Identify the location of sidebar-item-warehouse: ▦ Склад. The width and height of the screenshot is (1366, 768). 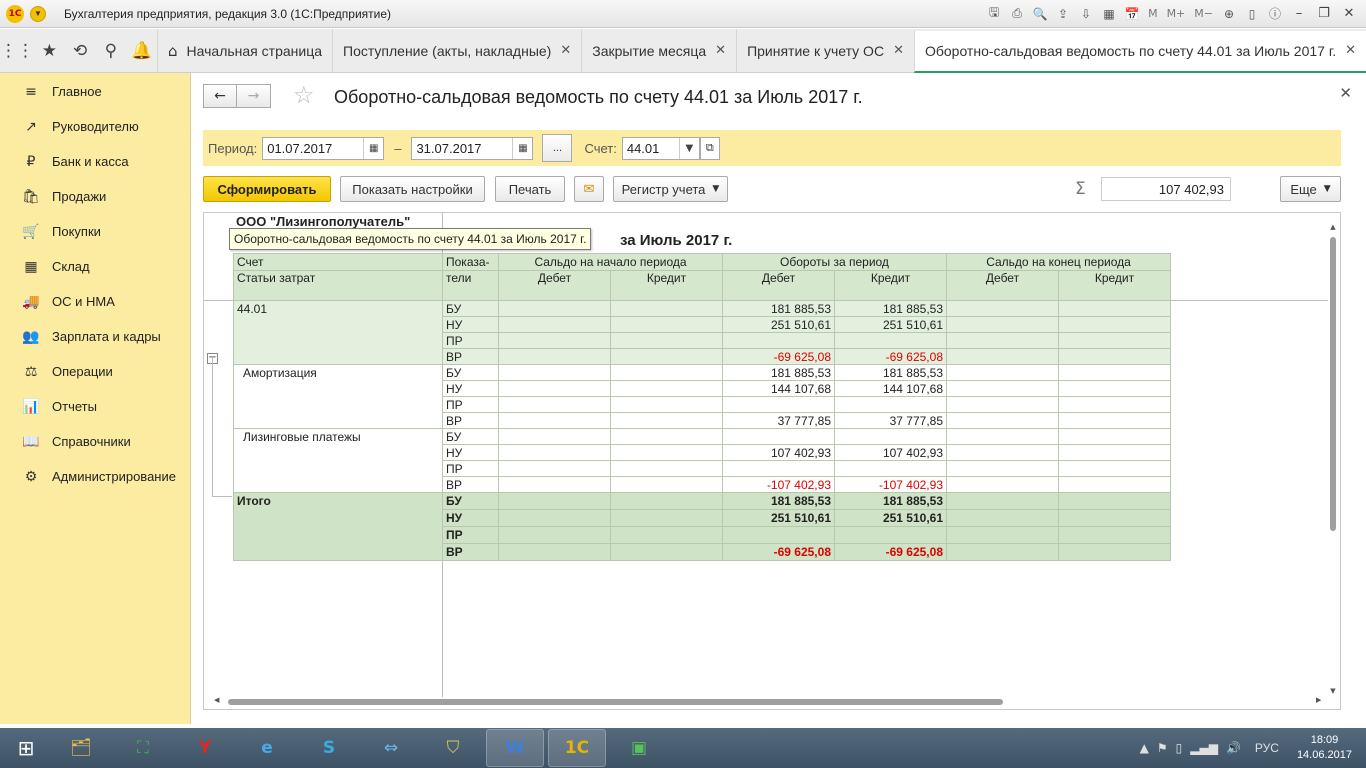
(95, 266).